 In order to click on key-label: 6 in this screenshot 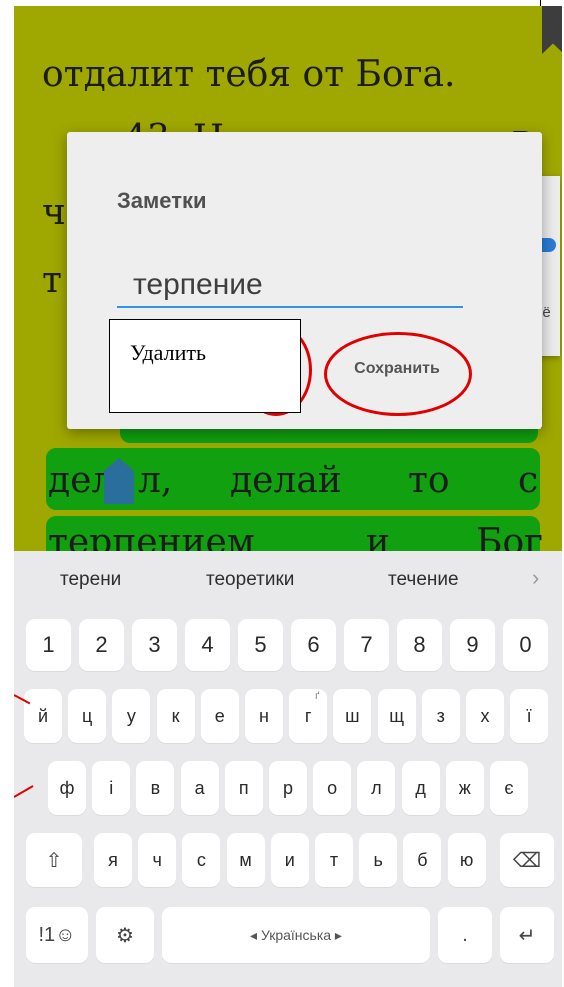, I will do `click(313, 644)`.